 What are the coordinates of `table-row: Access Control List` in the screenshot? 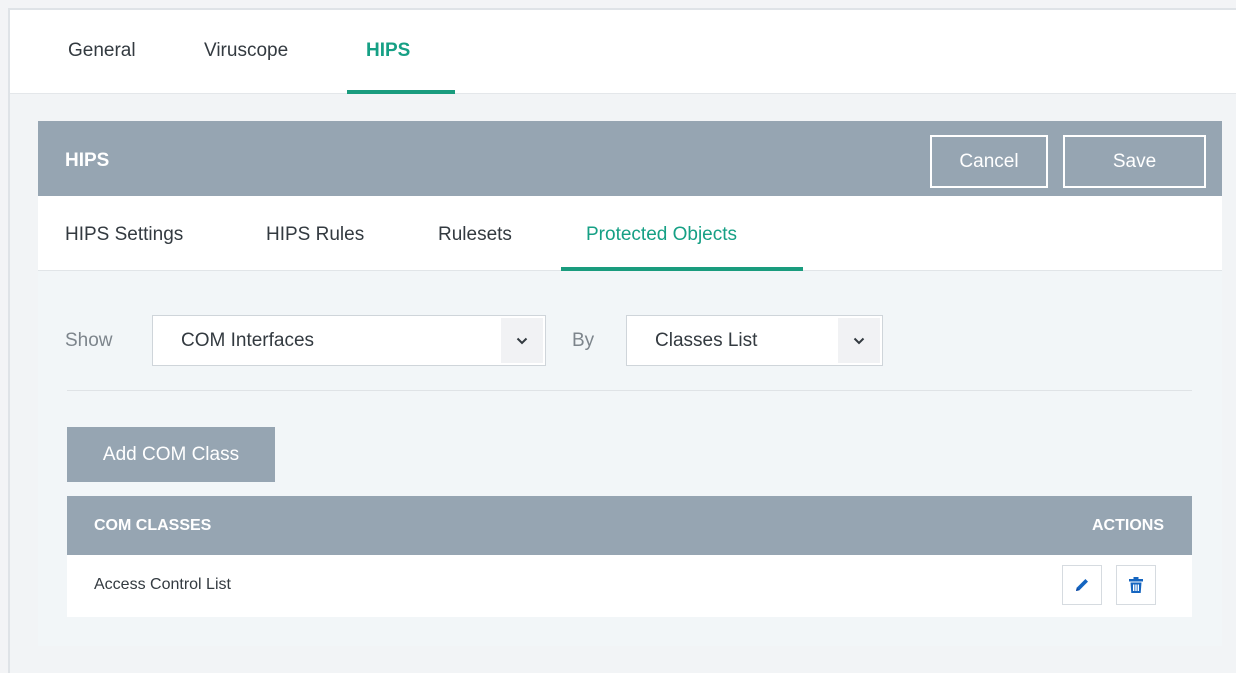 It's located at (629, 586).